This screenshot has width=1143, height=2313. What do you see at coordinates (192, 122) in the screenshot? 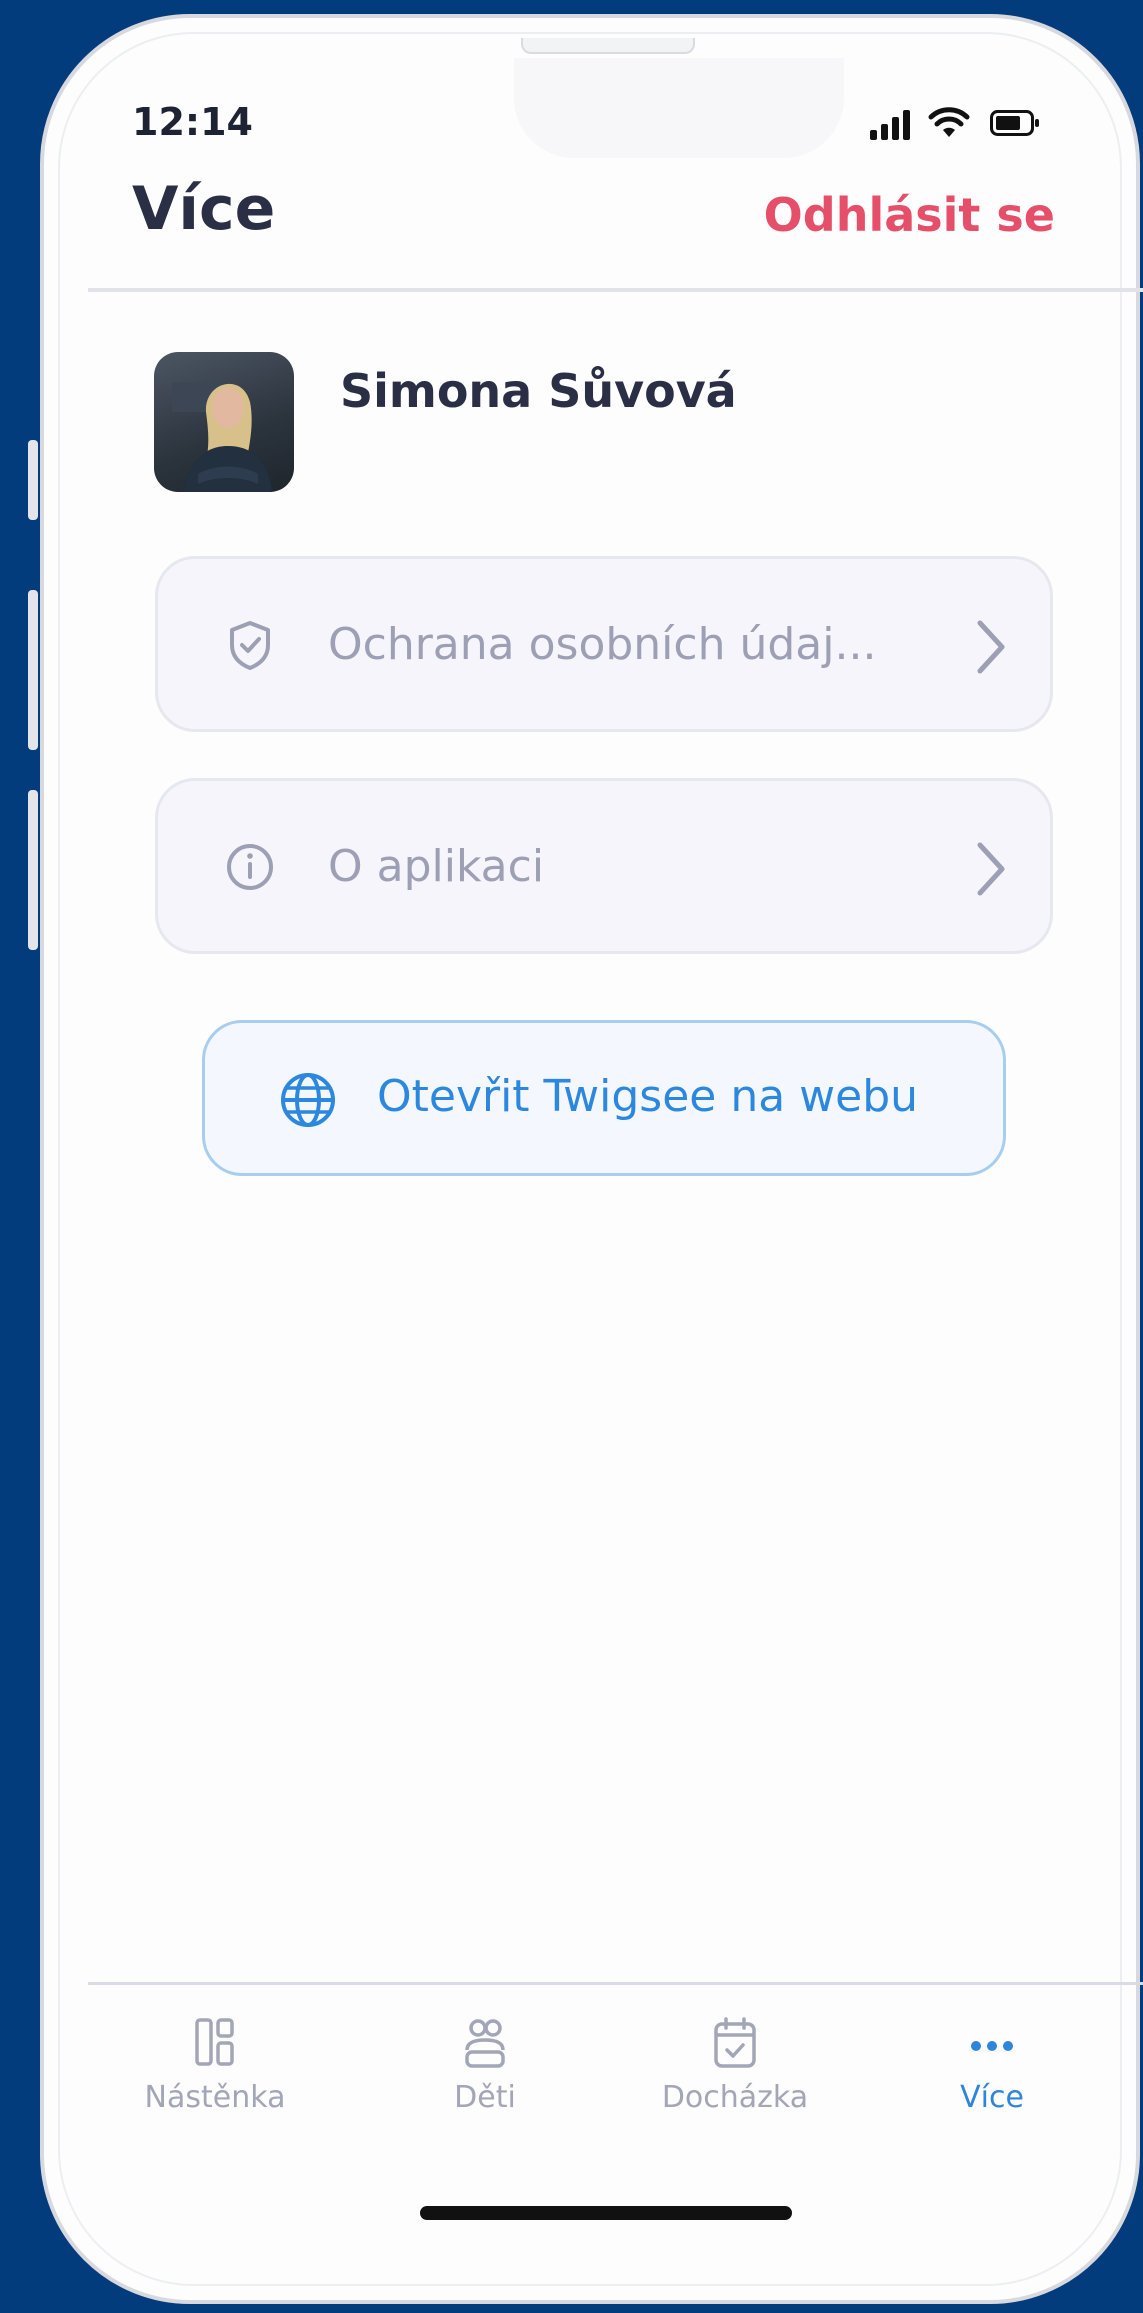
I see `status-time: 12:14` at bounding box center [192, 122].